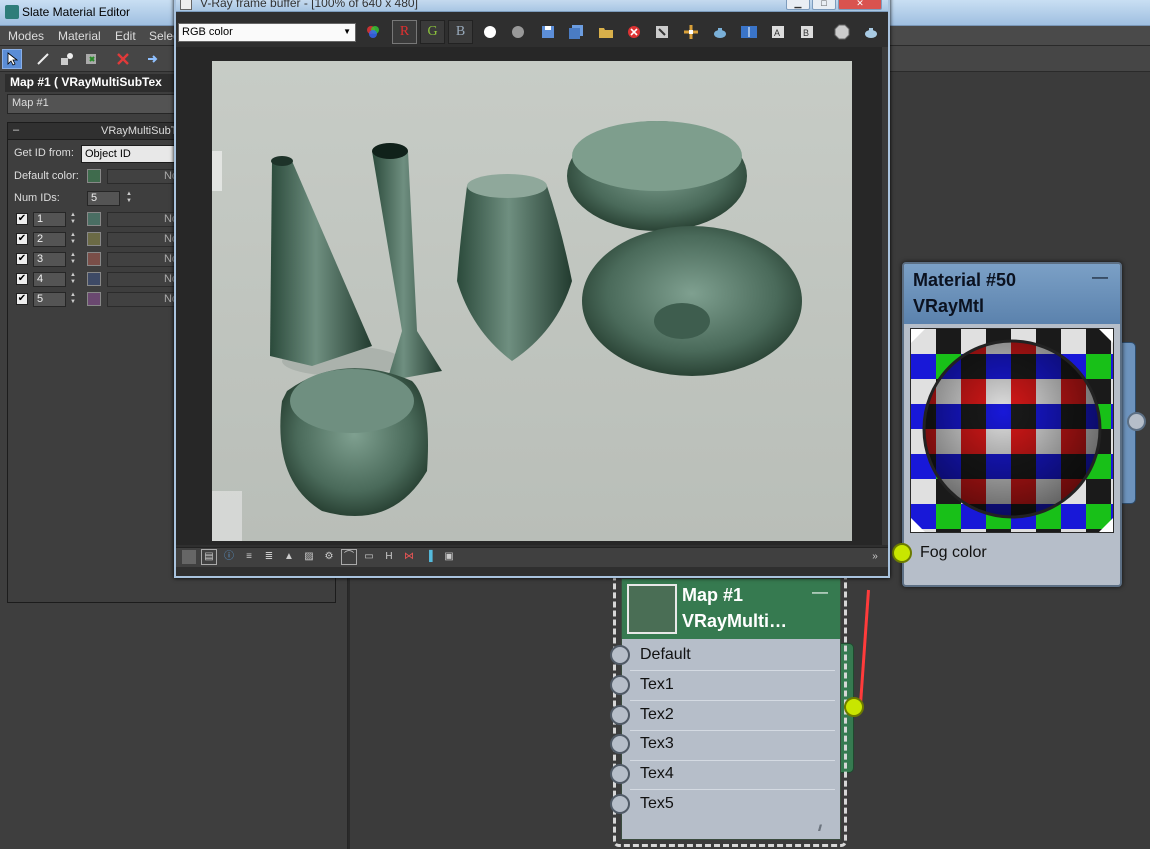 The height and width of the screenshot is (849, 1150). What do you see at coordinates (73, 279) in the screenshot?
I see `id-4-spinner-arrows: ▲ ▼` at bounding box center [73, 279].